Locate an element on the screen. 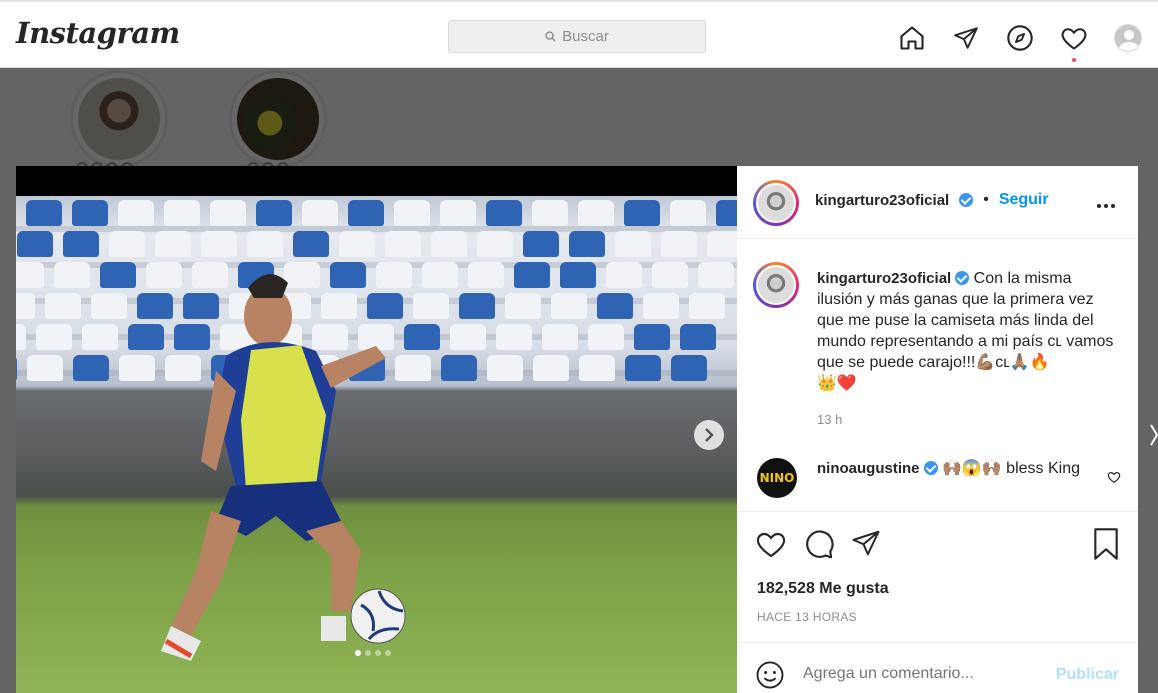  profile-avatar is located at coordinates (1128, 38).